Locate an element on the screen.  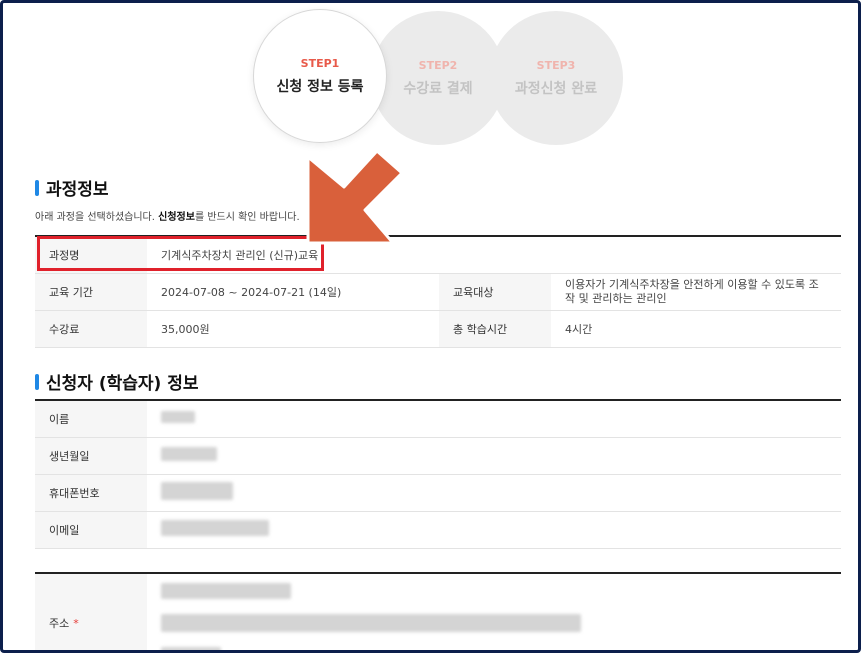
annotation-arrow-icon is located at coordinates (355, 197).